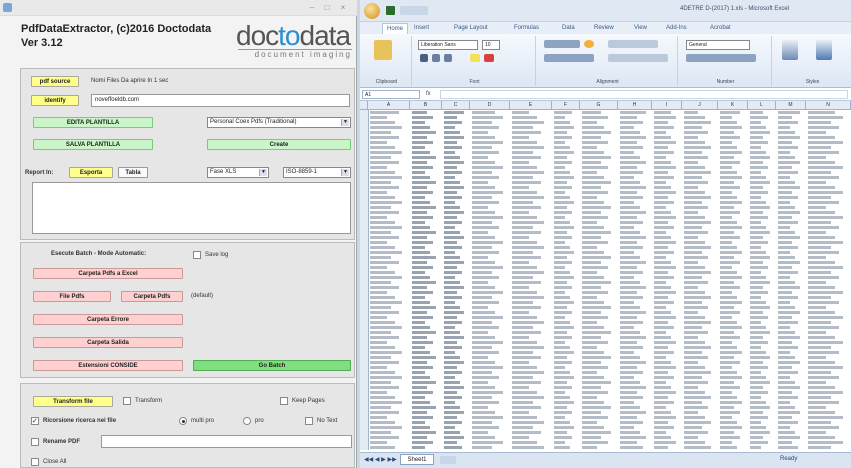 This screenshot has width=851, height=468. Describe the element at coordinates (127, 401) in the screenshot. I see `transform-checkbox` at that location.